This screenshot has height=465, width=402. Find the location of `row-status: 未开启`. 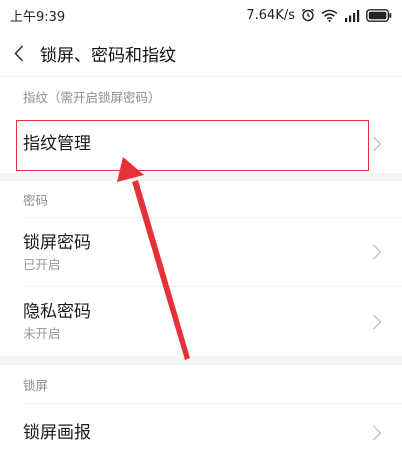

row-status: 未开启 is located at coordinates (42, 333).